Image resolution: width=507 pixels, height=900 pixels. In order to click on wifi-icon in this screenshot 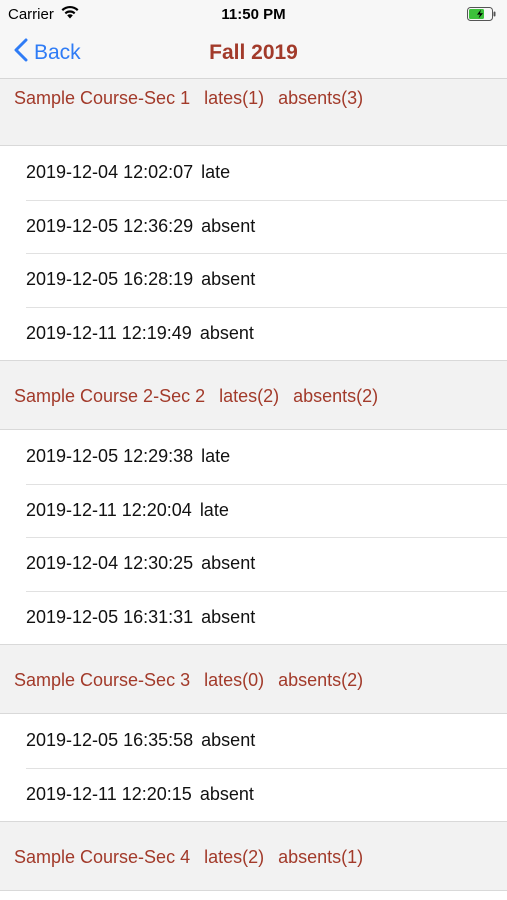, I will do `click(70, 14)`.